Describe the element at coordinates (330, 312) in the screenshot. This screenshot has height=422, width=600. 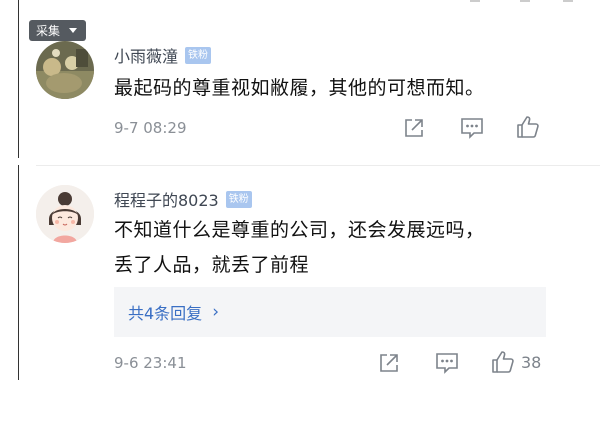
I see `view-replies-button: 共4条回复 ›` at that location.